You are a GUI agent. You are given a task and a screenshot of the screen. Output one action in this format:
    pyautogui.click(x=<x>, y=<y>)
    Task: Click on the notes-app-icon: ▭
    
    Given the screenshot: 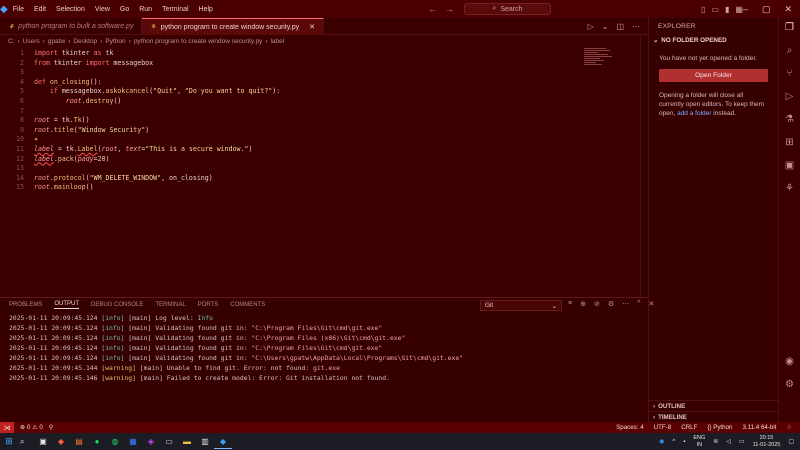 What is the action you would take?
    pyautogui.click(x=169, y=442)
    